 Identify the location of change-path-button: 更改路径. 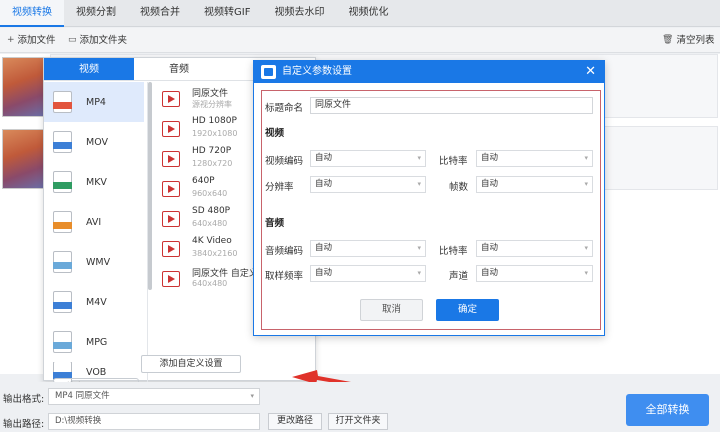
(295, 421).